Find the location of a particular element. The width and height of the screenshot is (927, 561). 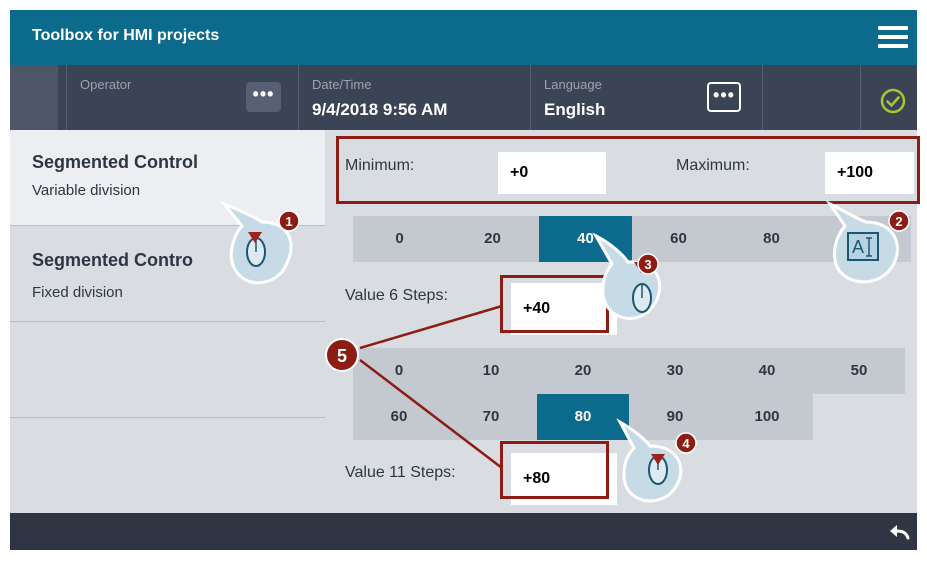

segment-11-steps-60: 60 is located at coordinates (399, 417).